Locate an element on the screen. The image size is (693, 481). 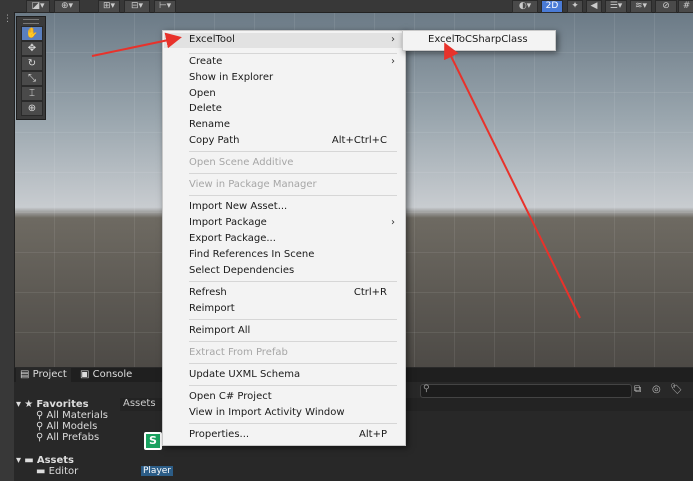
effects-icon: ☰▾ is located at coordinates (616, 6).